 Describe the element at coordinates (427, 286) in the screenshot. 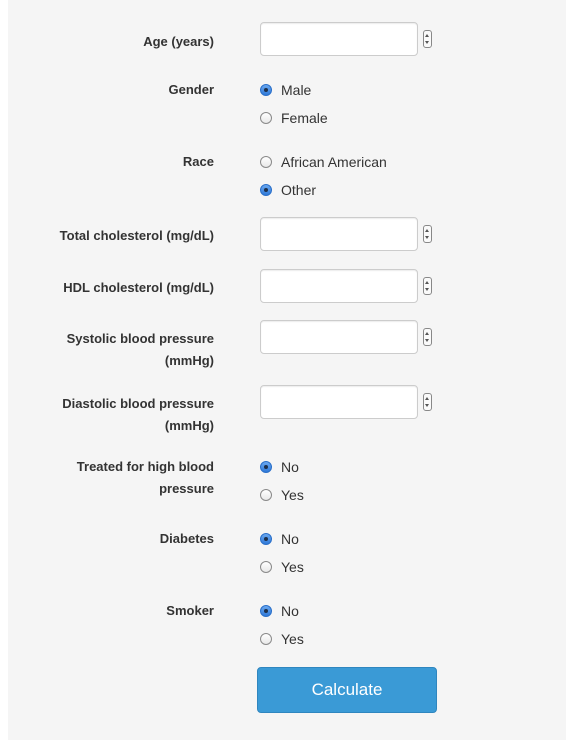

I see `hdl-cholesterol-spinner` at that location.